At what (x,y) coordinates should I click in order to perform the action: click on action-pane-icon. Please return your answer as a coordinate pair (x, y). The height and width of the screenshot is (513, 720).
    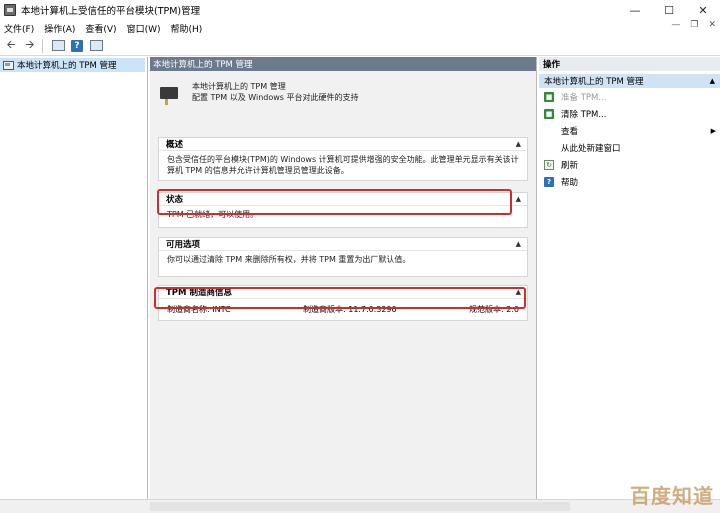
    Looking at the image, I should click on (96, 45).